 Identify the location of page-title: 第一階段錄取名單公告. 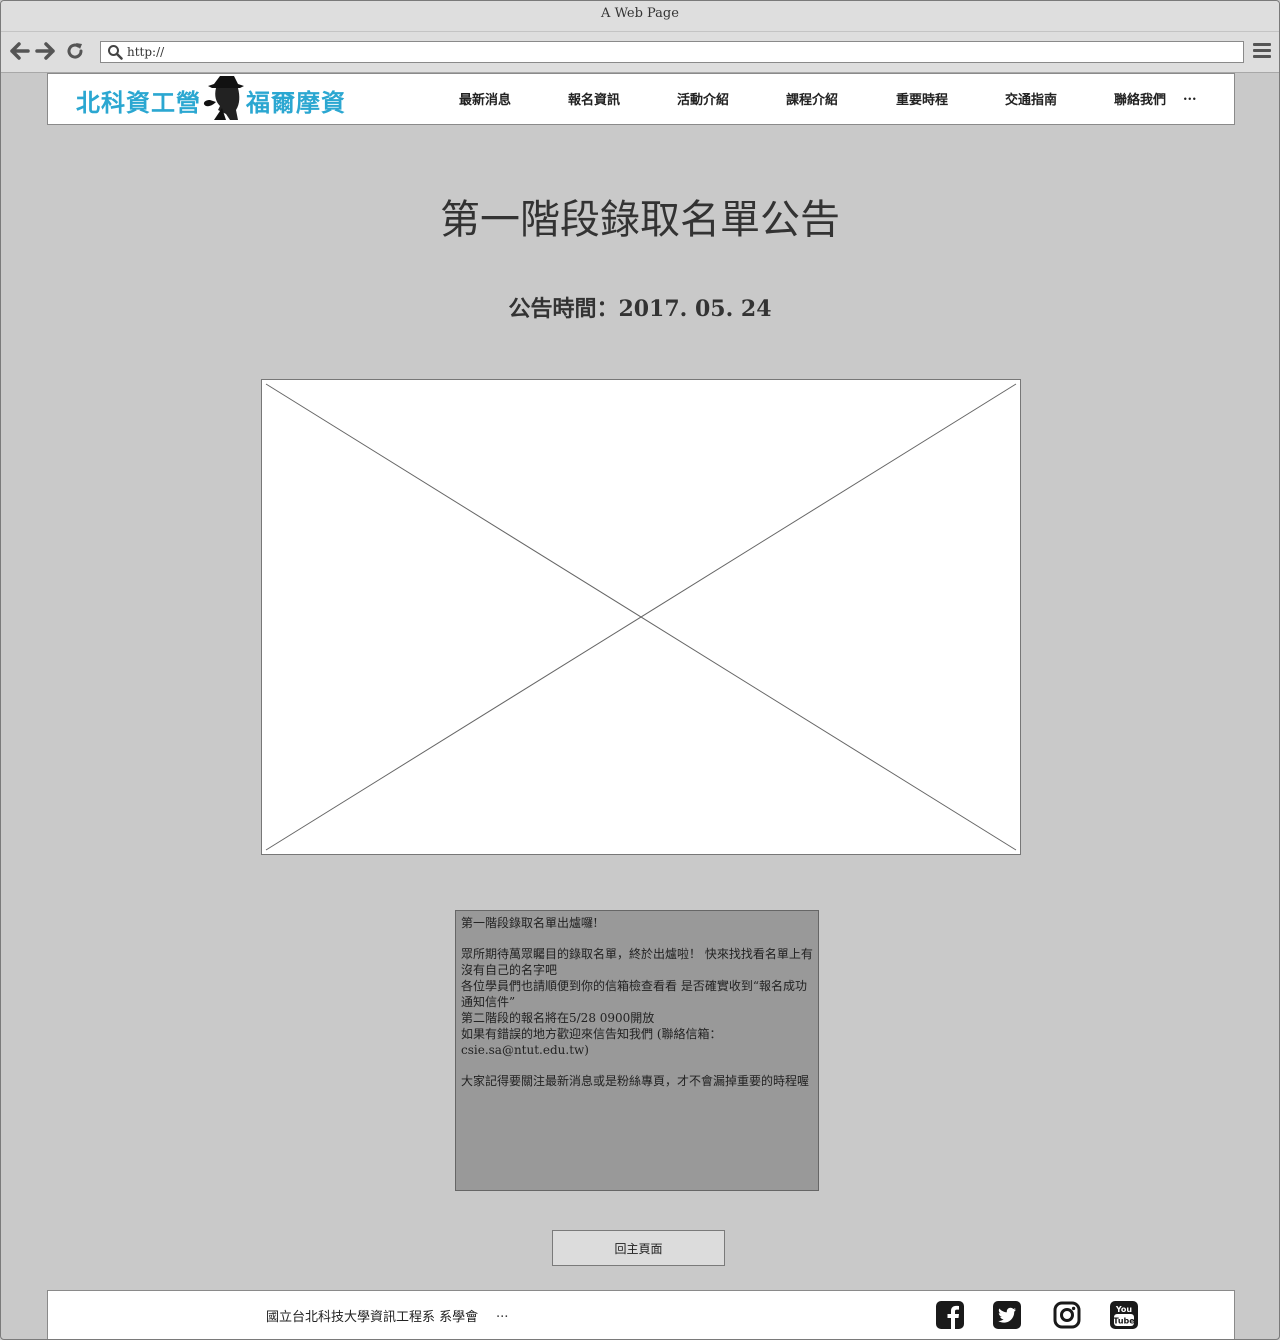
(640, 220).